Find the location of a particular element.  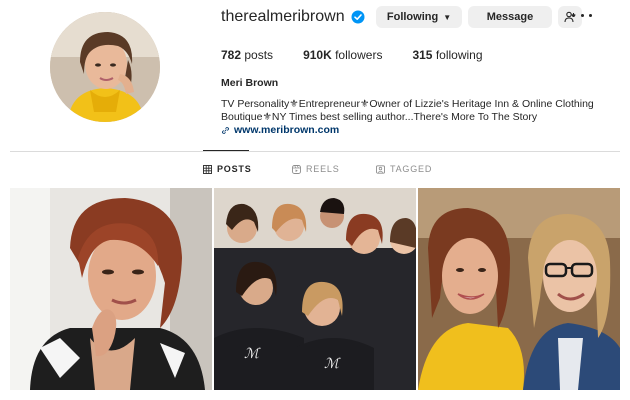

grid-icon is located at coordinates (207, 169).